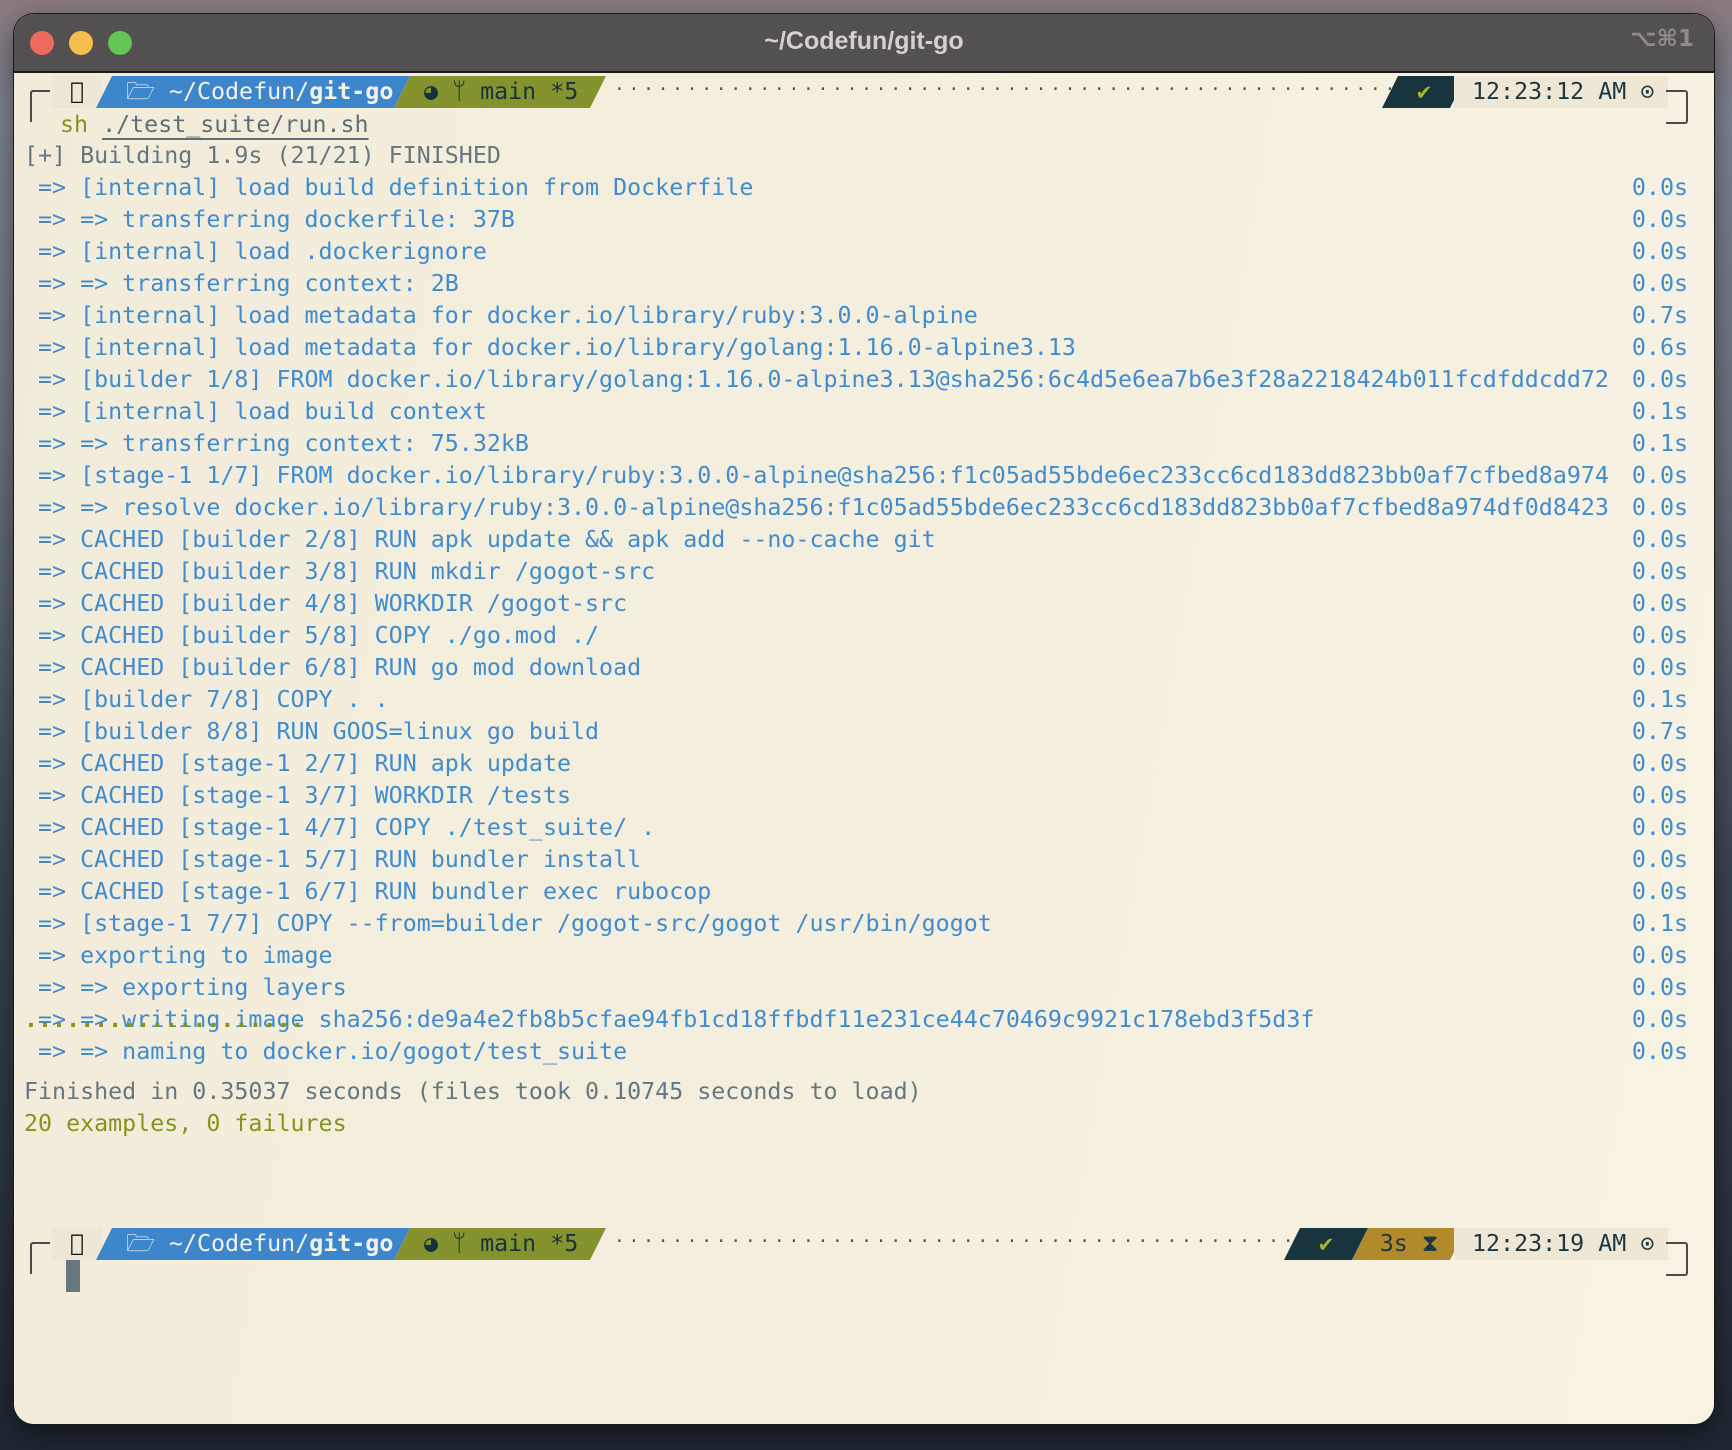 This screenshot has width=1732, height=1450. I want to click on duration-value: 3s, so click(1393, 1243).